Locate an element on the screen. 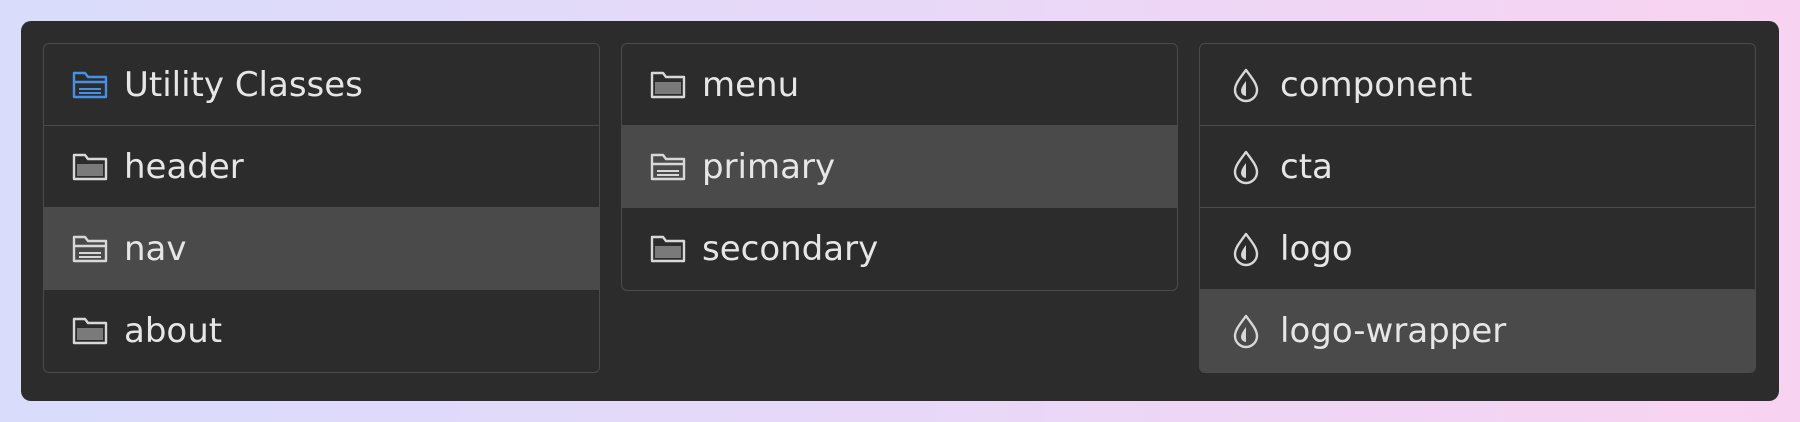 The height and width of the screenshot is (422, 1800). list-item-menu: menu is located at coordinates (899, 85).